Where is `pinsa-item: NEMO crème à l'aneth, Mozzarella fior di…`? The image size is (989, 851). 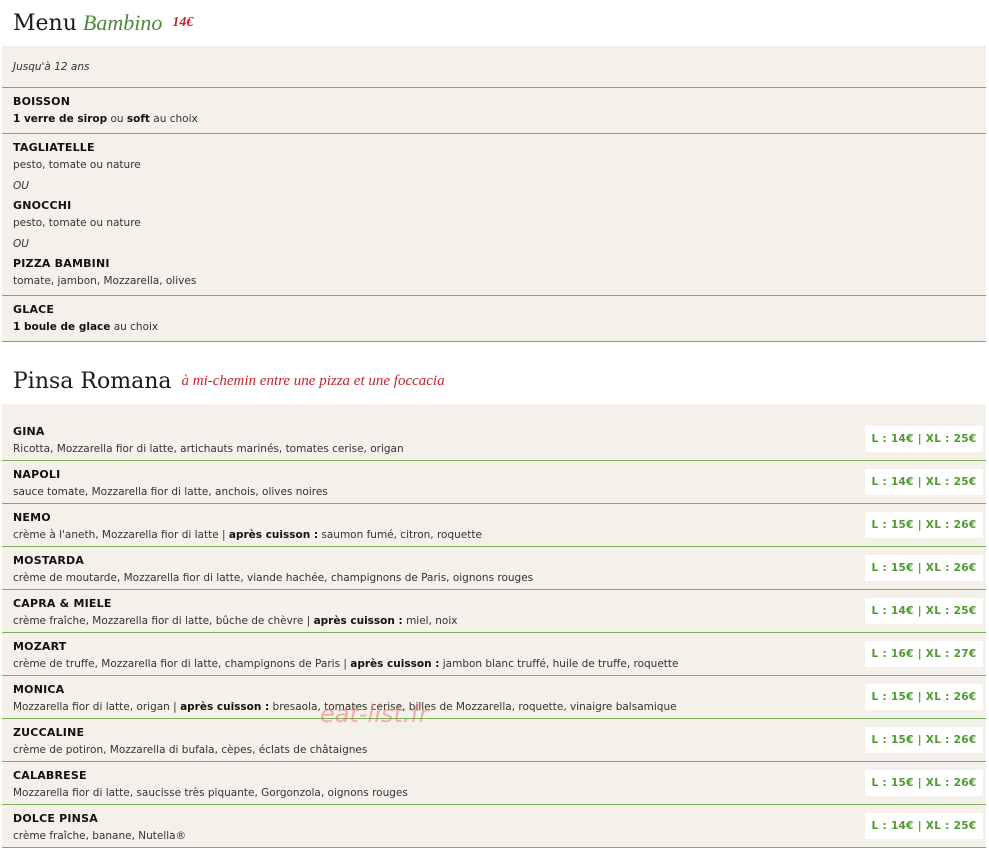 pinsa-item: NEMO crème à l'aneth, Mozzarella fior di… is located at coordinates (494, 525).